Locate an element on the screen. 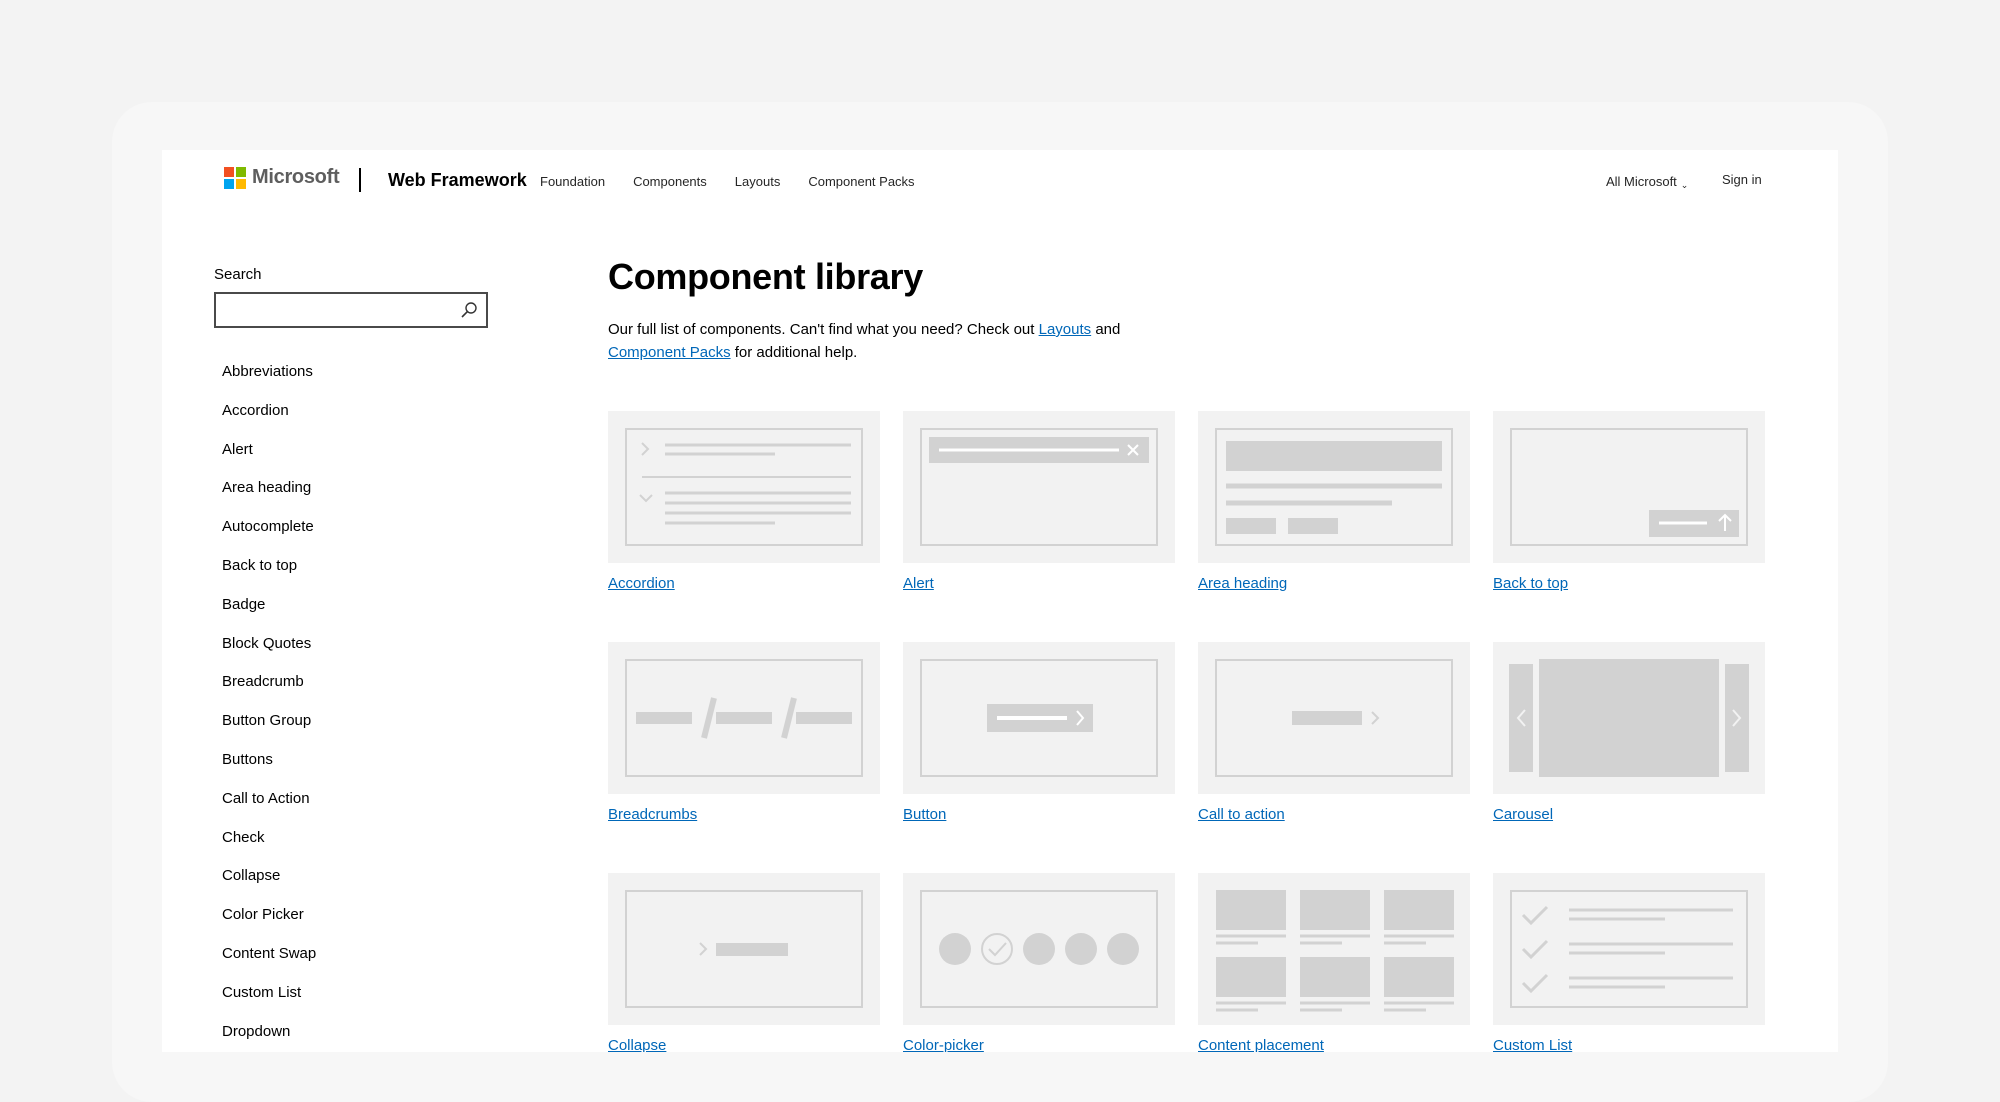 The height and width of the screenshot is (1102, 2000). card-link-carousel: Carousel is located at coordinates (1629, 814).